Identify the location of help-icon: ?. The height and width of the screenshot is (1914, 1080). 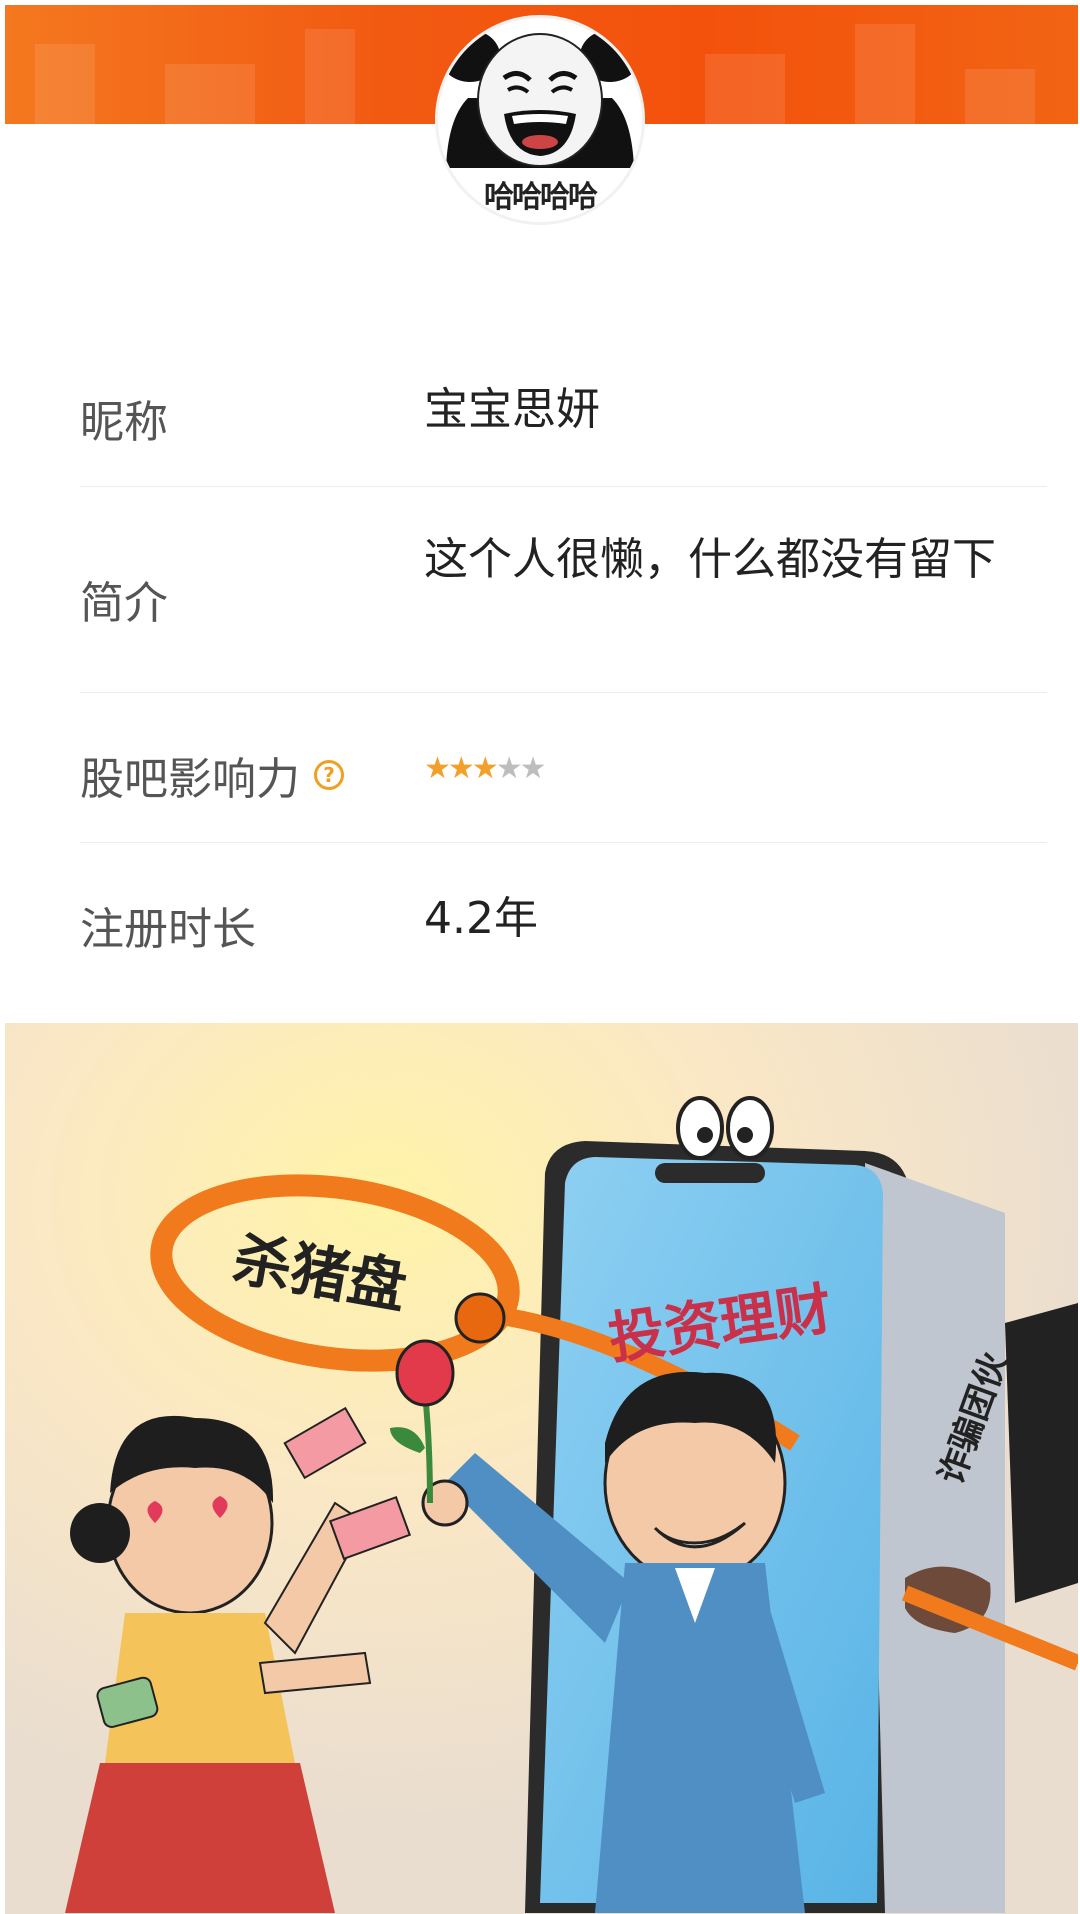
(329, 775).